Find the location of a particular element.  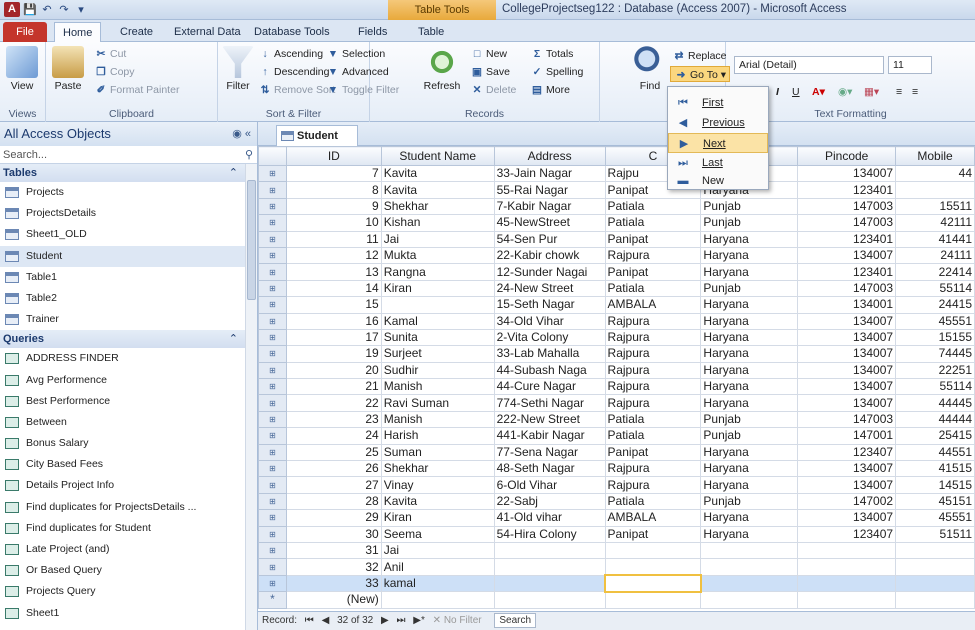

cell-pincode is located at coordinates (847, 550).